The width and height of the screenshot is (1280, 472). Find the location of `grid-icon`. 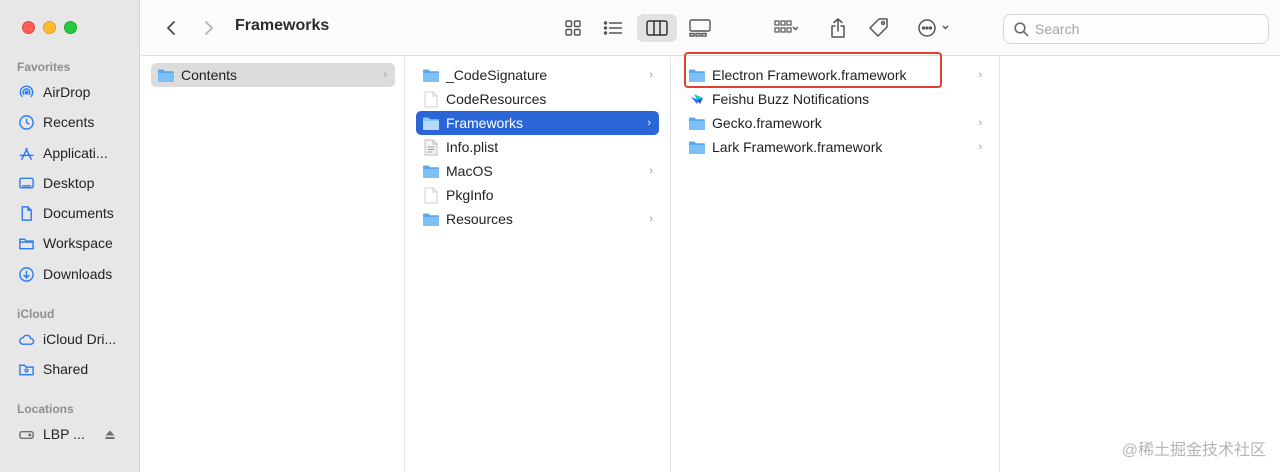

grid-icon is located at coordinates (573, 28).